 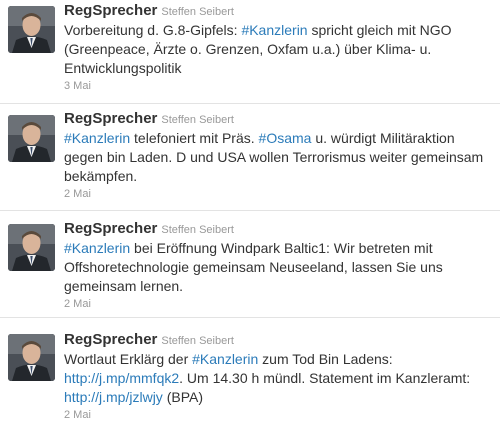 What do you see at coordinates (285, 138) in the screenshot?
I see `hashtag-link: #Osama` at bounding box center [285, 138].